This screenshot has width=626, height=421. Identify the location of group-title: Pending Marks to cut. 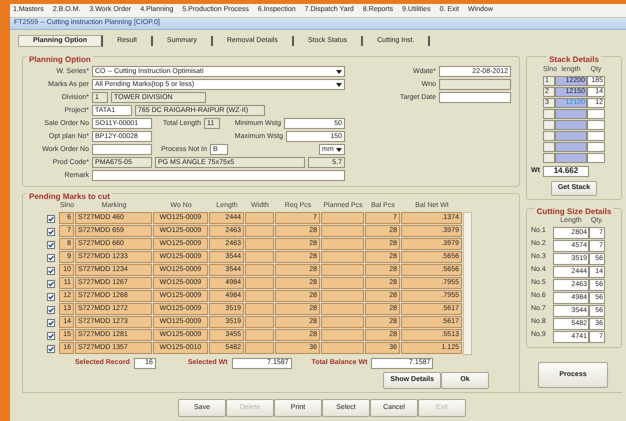
(69, 197).